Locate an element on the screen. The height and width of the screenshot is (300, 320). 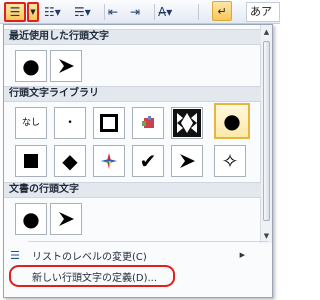
increase-indent-button: ⇥ is located at coordinates (140, 12).